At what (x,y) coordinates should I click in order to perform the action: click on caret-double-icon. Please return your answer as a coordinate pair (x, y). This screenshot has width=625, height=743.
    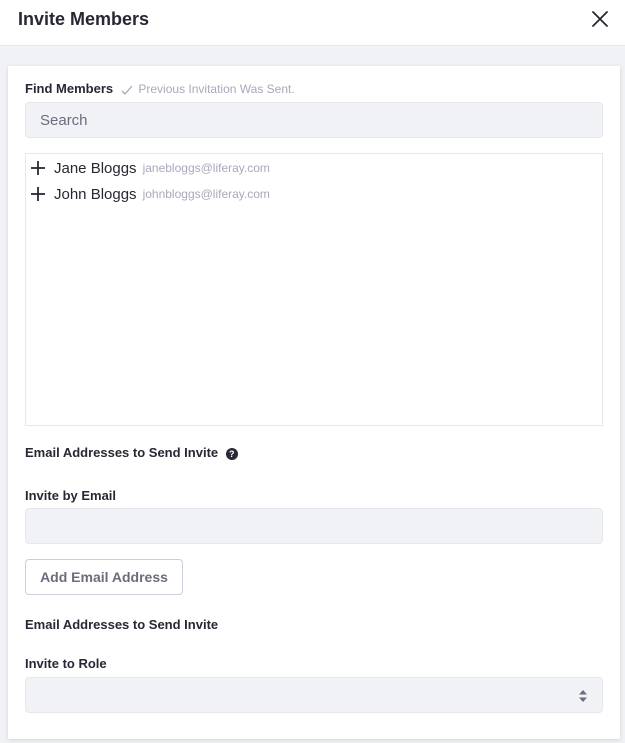
    Looking at the image, I should click on (583, 696).